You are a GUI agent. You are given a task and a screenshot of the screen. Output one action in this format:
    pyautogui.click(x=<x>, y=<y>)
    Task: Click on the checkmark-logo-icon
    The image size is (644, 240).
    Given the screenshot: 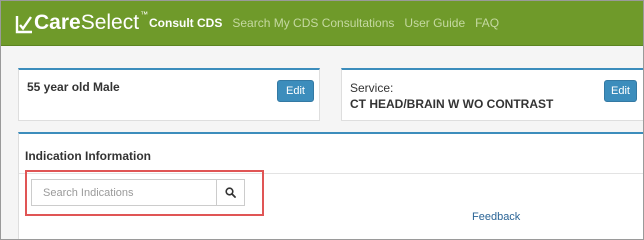 What is the action you would take?
    pyautogui.click(x=23, y=25)
    